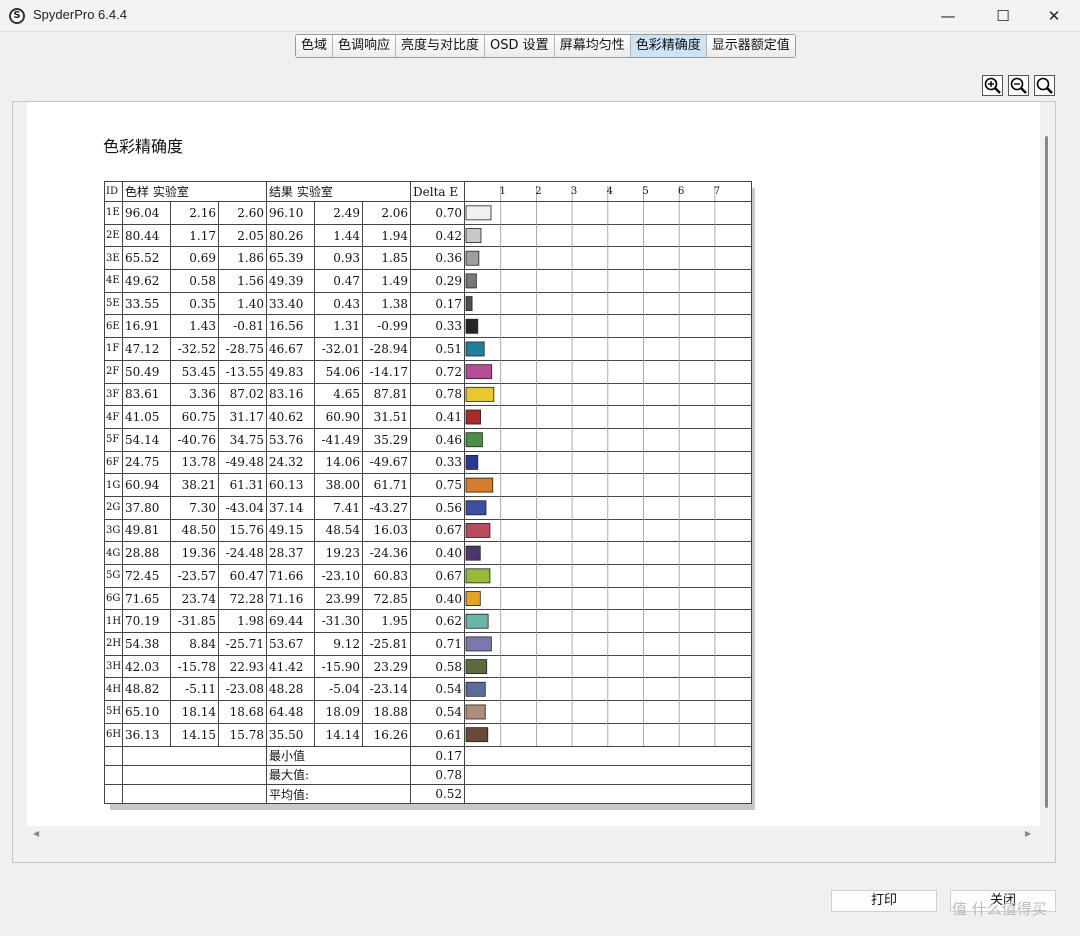 Image resolution: width=1080 pixels, height=936 pixels. Describe the element at coordinates (478, 530) in the screenshot. I see `delta-e-bar-3G` at that location.